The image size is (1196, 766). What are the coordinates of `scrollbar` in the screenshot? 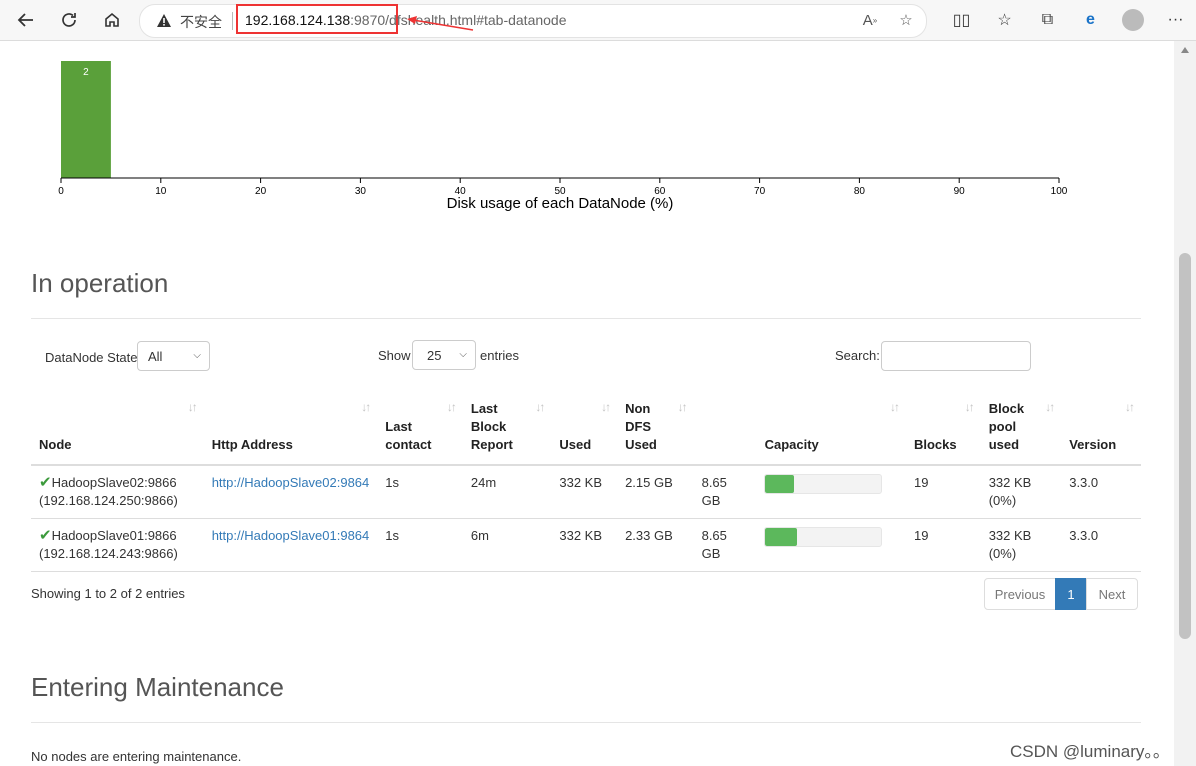 It's located at (1185, 403).